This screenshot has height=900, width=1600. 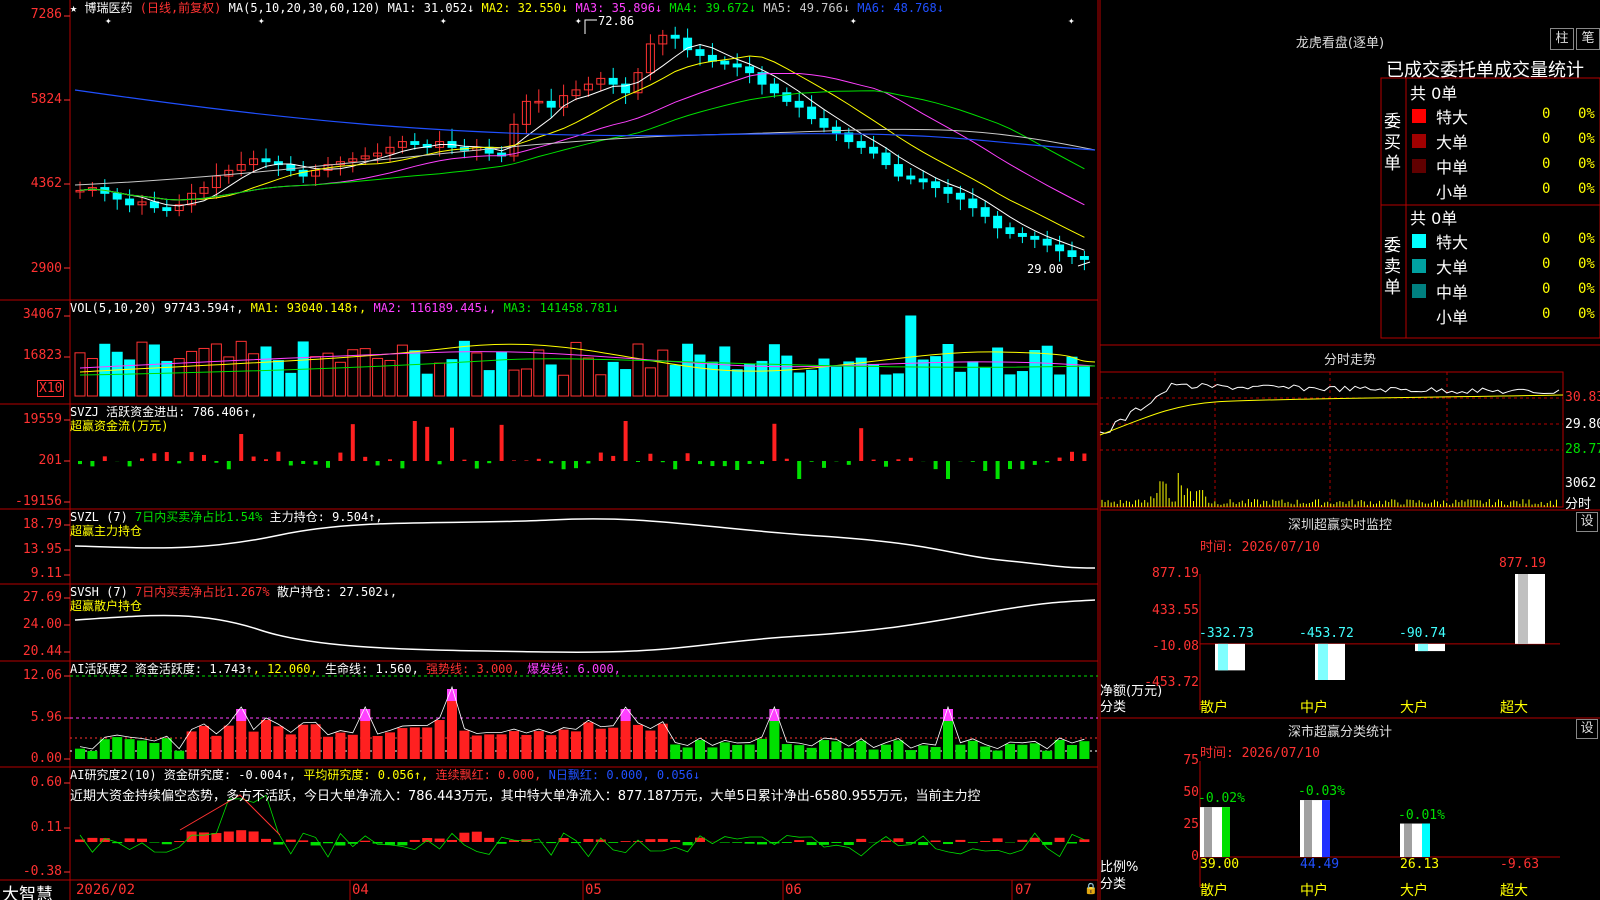 I want to click on ma2-value: MA2: 32.550↓, so click(x=525, y=8).